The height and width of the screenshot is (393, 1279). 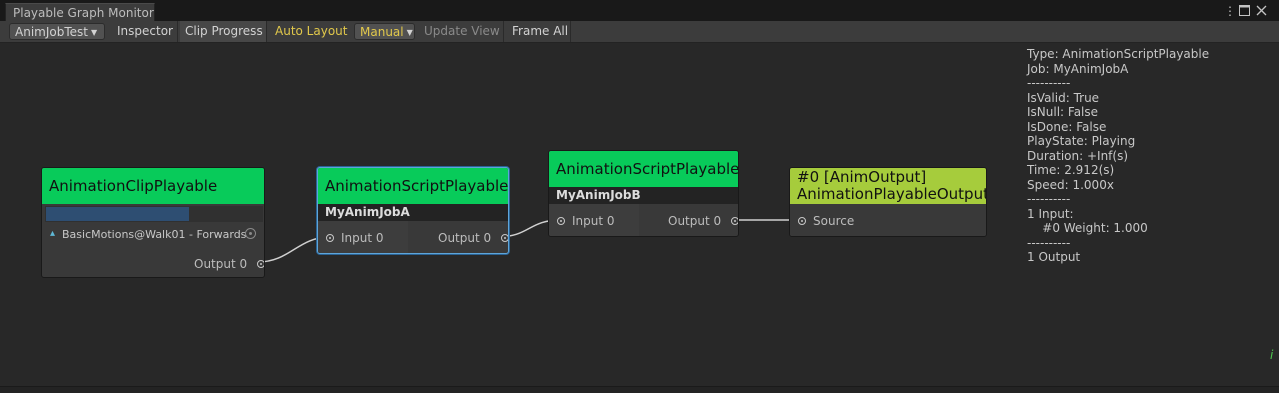 What do you see at coordinates (1087, 228) in the screenshot?
I see `info-line: #0 Weight: 1.000` at bounding box center [1087, 228].